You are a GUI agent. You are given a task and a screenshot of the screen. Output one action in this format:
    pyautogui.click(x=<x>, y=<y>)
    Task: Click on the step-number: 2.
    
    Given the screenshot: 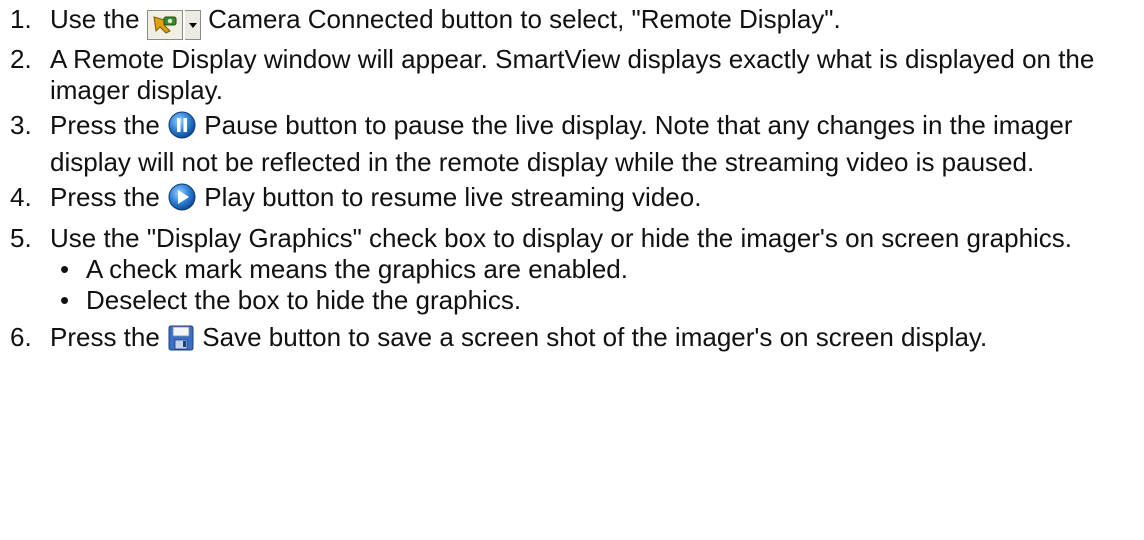 What is the action you would take?
    pyautogui.click(x=21, y=59)
    